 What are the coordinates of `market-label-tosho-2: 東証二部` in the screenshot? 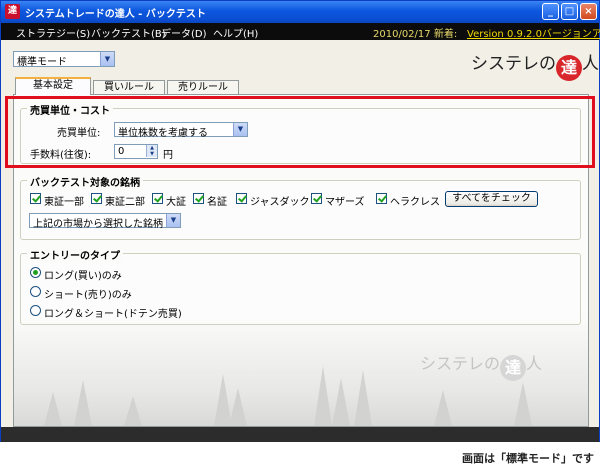 It's located at (125, 202).